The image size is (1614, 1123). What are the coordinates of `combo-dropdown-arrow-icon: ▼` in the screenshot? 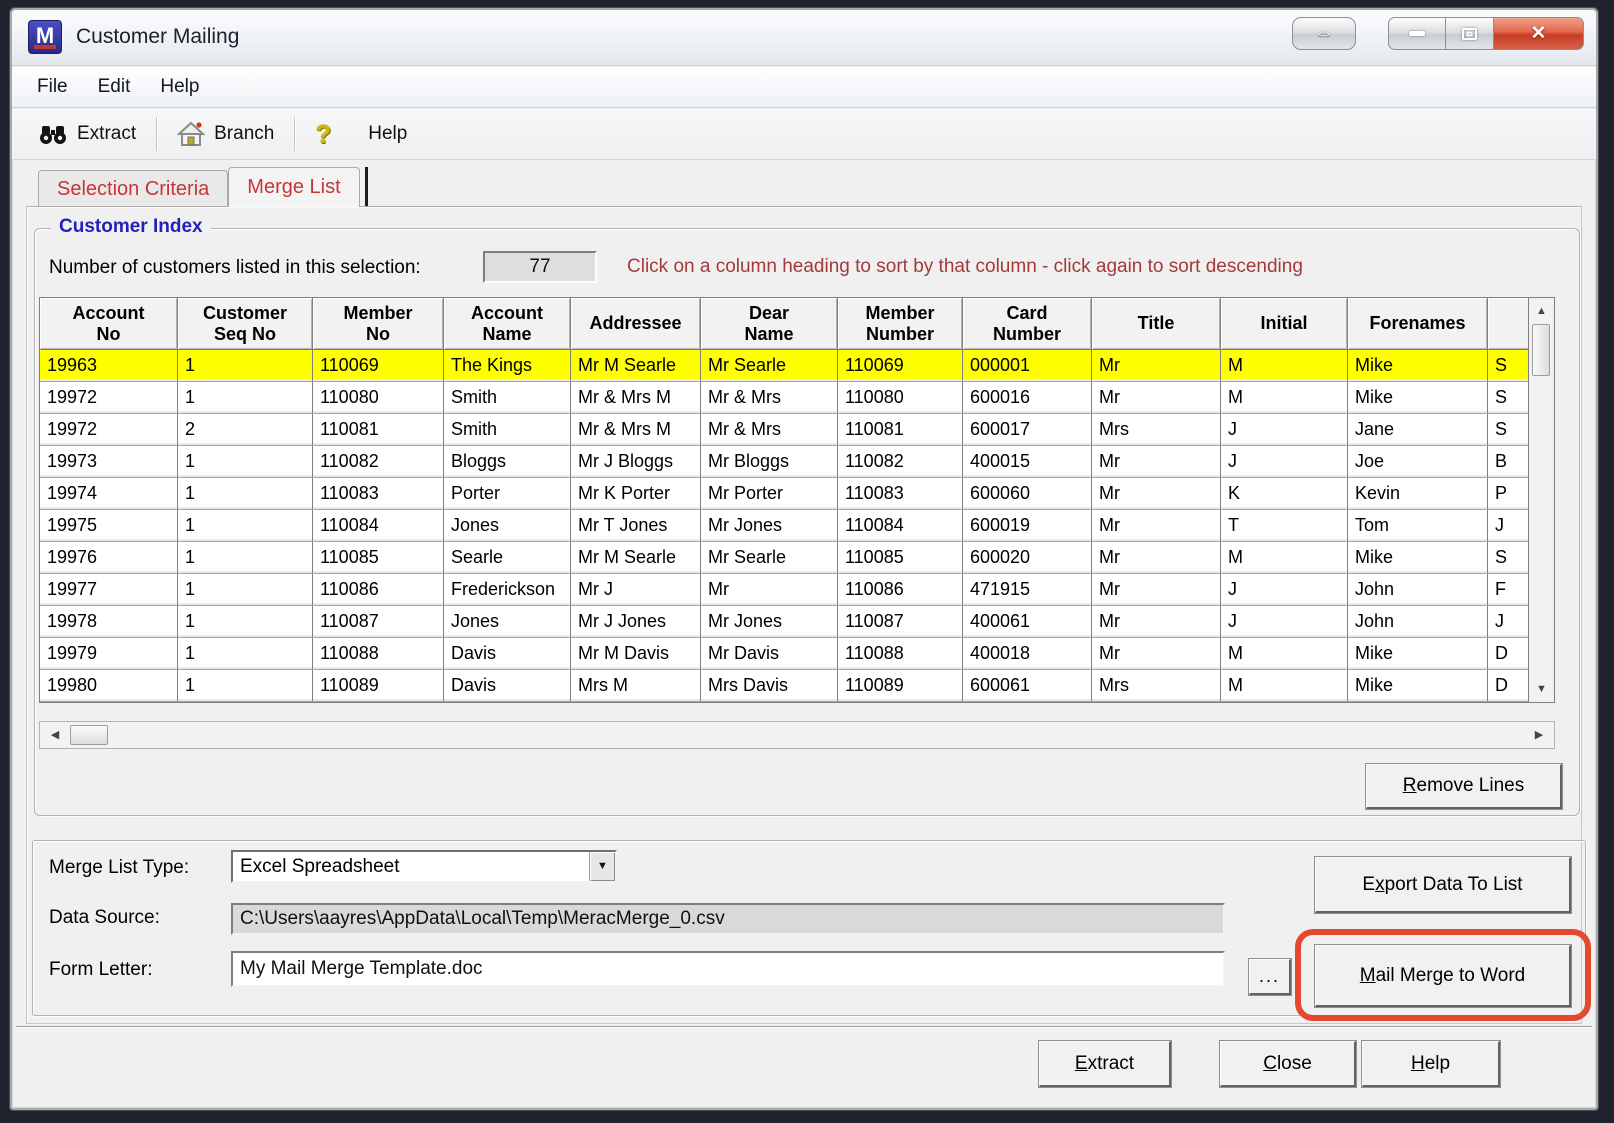 It's located at (602, 866).